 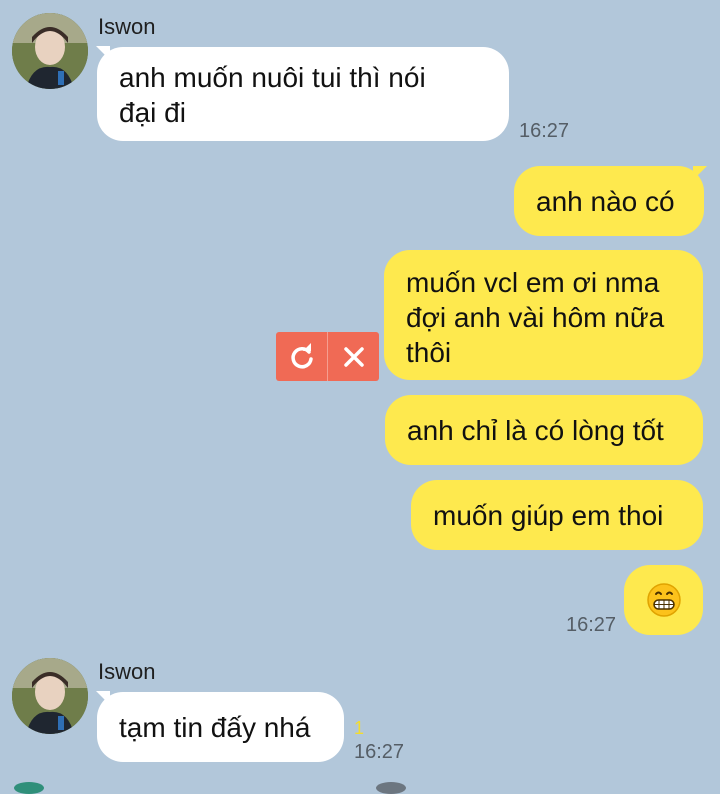 I want to click on message-bubble-incoming: anh muốn nuôi tui thì nói đại đi, so click(x=303, y=94).